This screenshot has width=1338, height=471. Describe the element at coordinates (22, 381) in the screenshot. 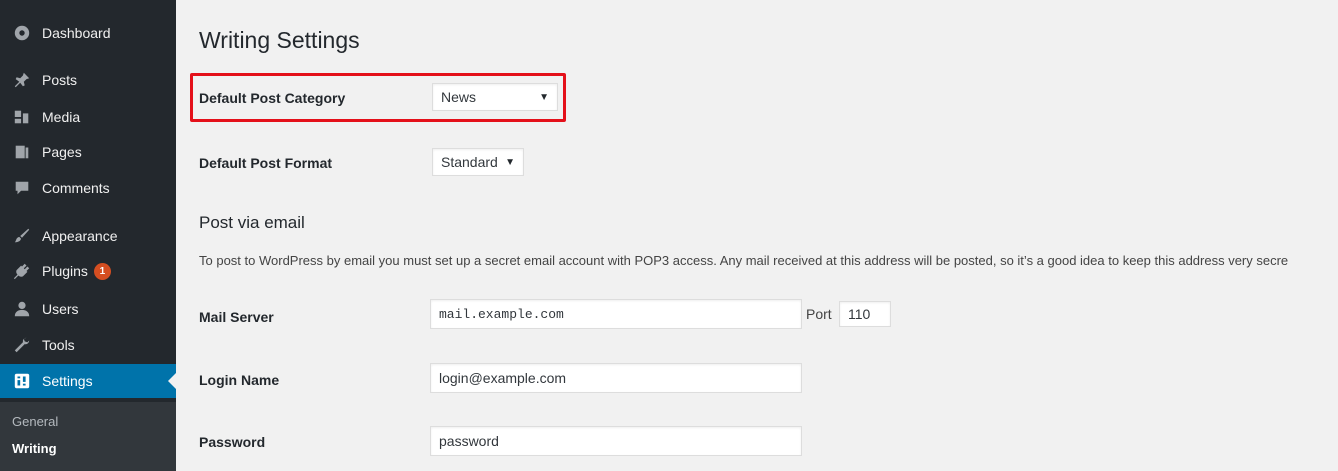

I see `settings-icon` at that location.